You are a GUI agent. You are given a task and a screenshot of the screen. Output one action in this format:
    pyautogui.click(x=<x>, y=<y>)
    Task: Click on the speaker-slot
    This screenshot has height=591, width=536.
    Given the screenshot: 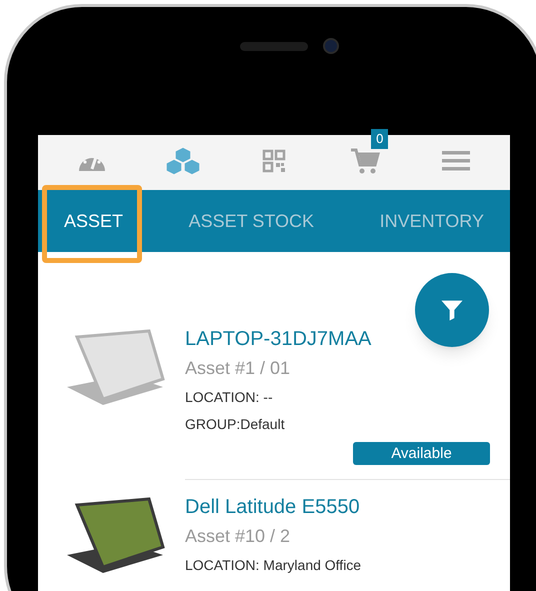 What is the action you would take?
    pyautogui.click(x=274, y=46)
    